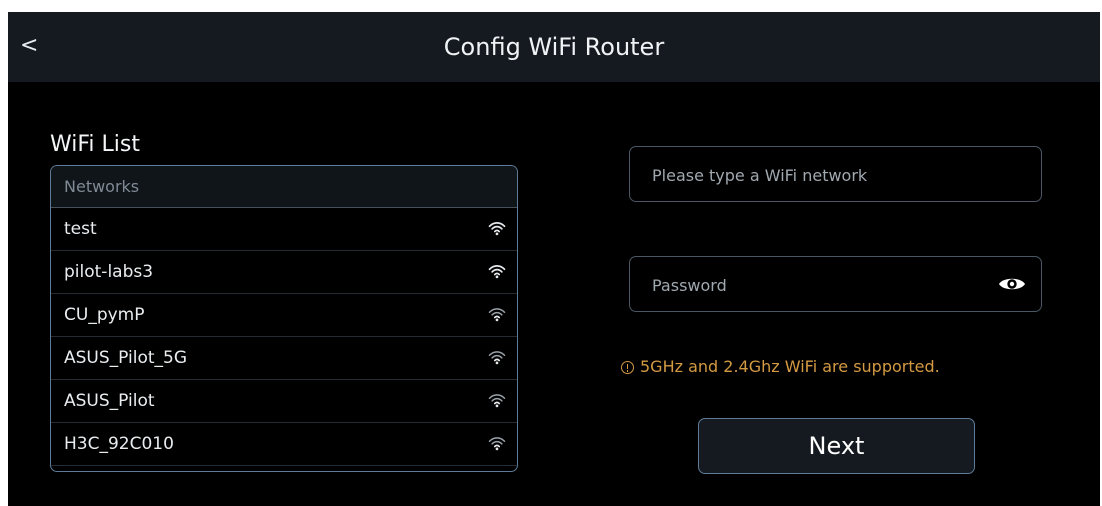 Image resolution: width=1102 pixels, height=506 pixels. Describe the element at coordinates (95, 144) in the screenshot. I see `wifi-list-title: WiFi List` at that location.